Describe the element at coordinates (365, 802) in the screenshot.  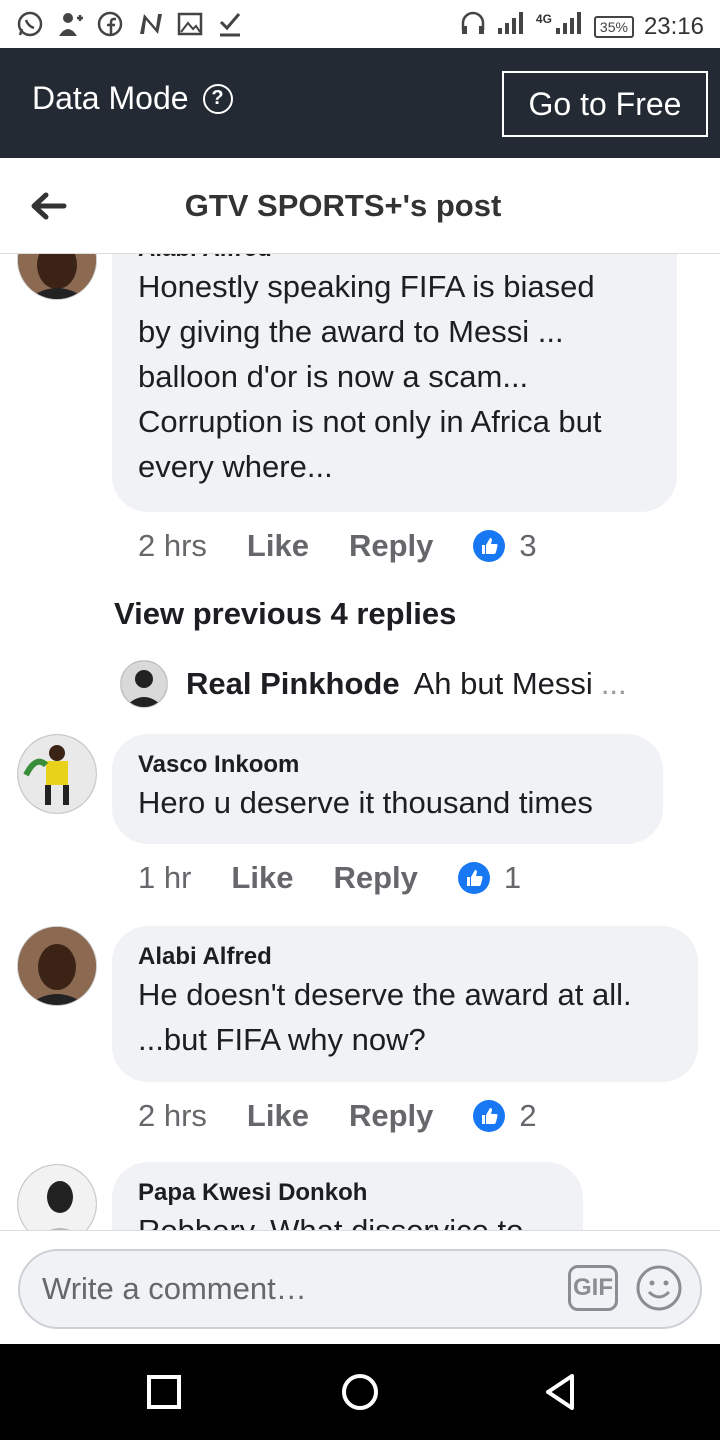
I see `comment-line: Hero u deserve it thousand times` at that location.